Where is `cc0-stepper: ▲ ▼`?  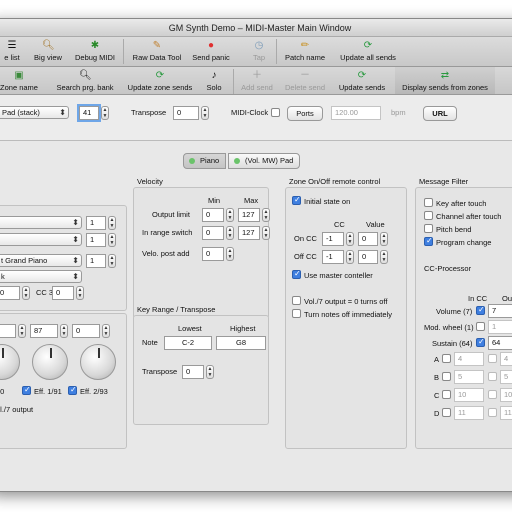 cc0-stepper: ▲ ▼ is located at coordinates (26, 293).